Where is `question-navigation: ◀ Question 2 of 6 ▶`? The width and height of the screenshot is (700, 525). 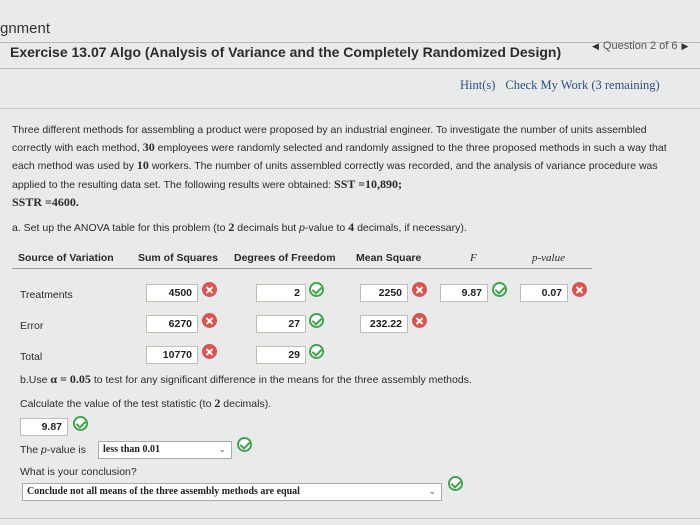
question-navigation: ◀ Question 2 of 6 ▶ is located at coordinates (640, 46).